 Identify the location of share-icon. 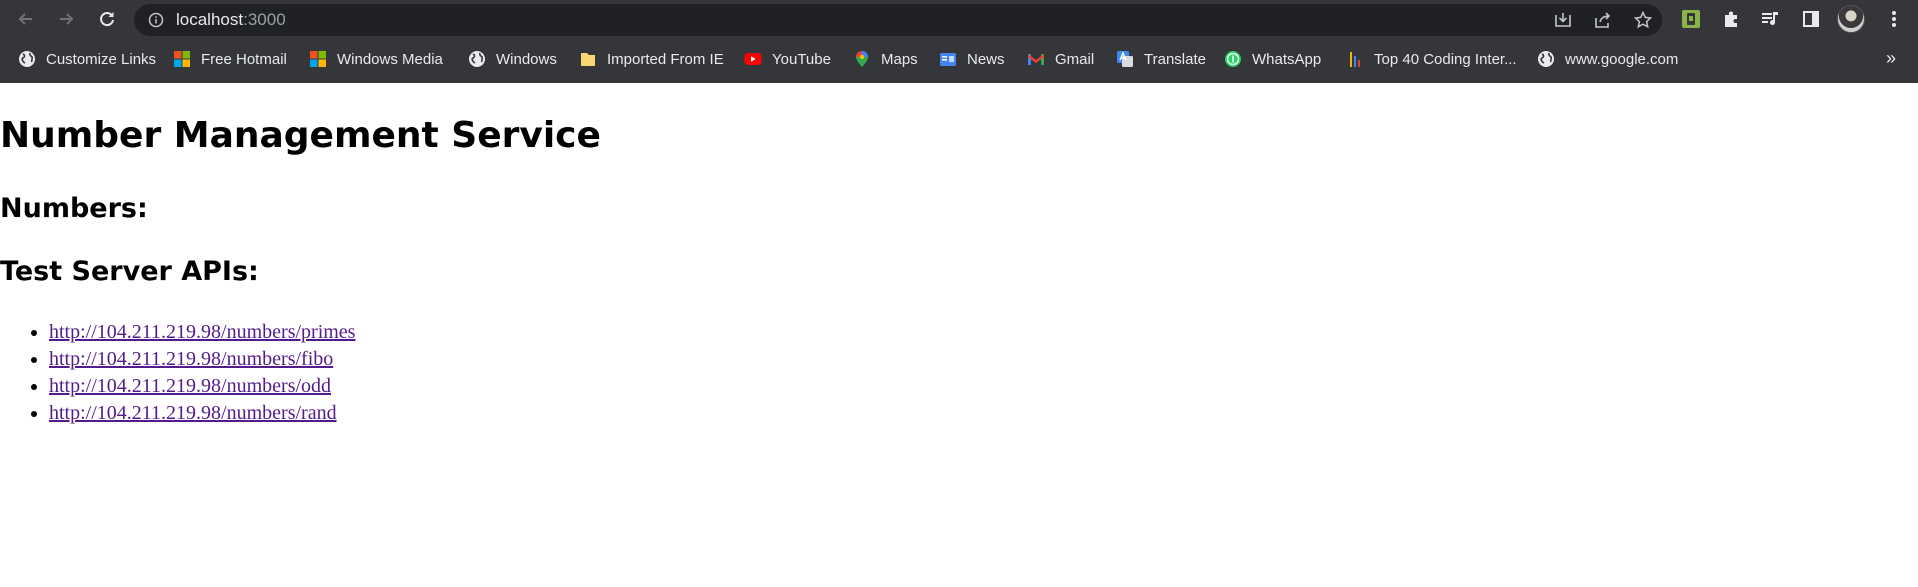
(1603, 20).